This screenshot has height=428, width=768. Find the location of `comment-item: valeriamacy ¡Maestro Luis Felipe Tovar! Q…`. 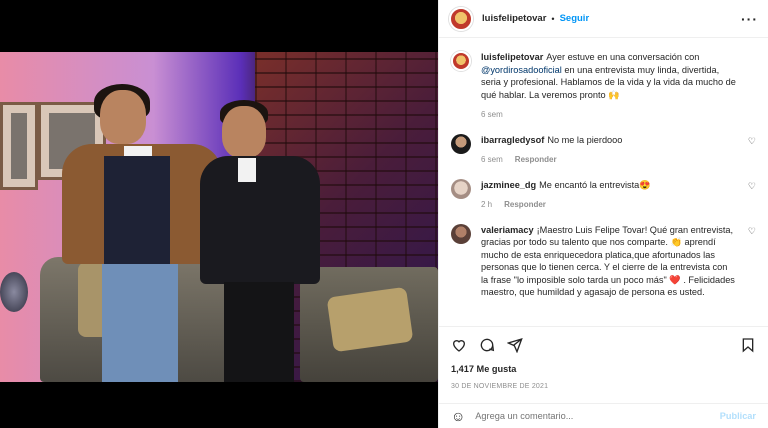

comment-item: valeriamacy ¡Maestro Luis Felipe Tovar! Q… is located at coordinates (603, 261).